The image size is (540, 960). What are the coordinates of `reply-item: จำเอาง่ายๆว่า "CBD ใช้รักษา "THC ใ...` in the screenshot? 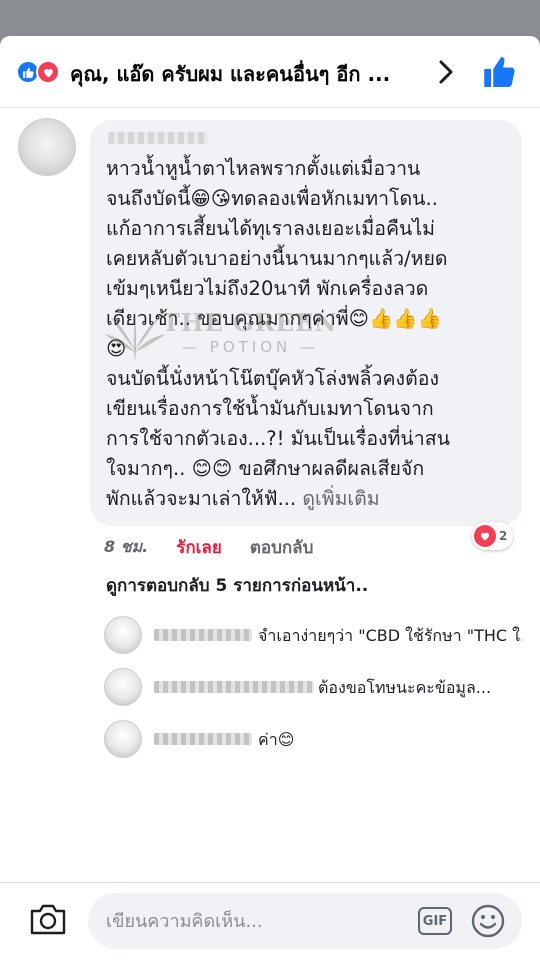 It's located at (314, 636).